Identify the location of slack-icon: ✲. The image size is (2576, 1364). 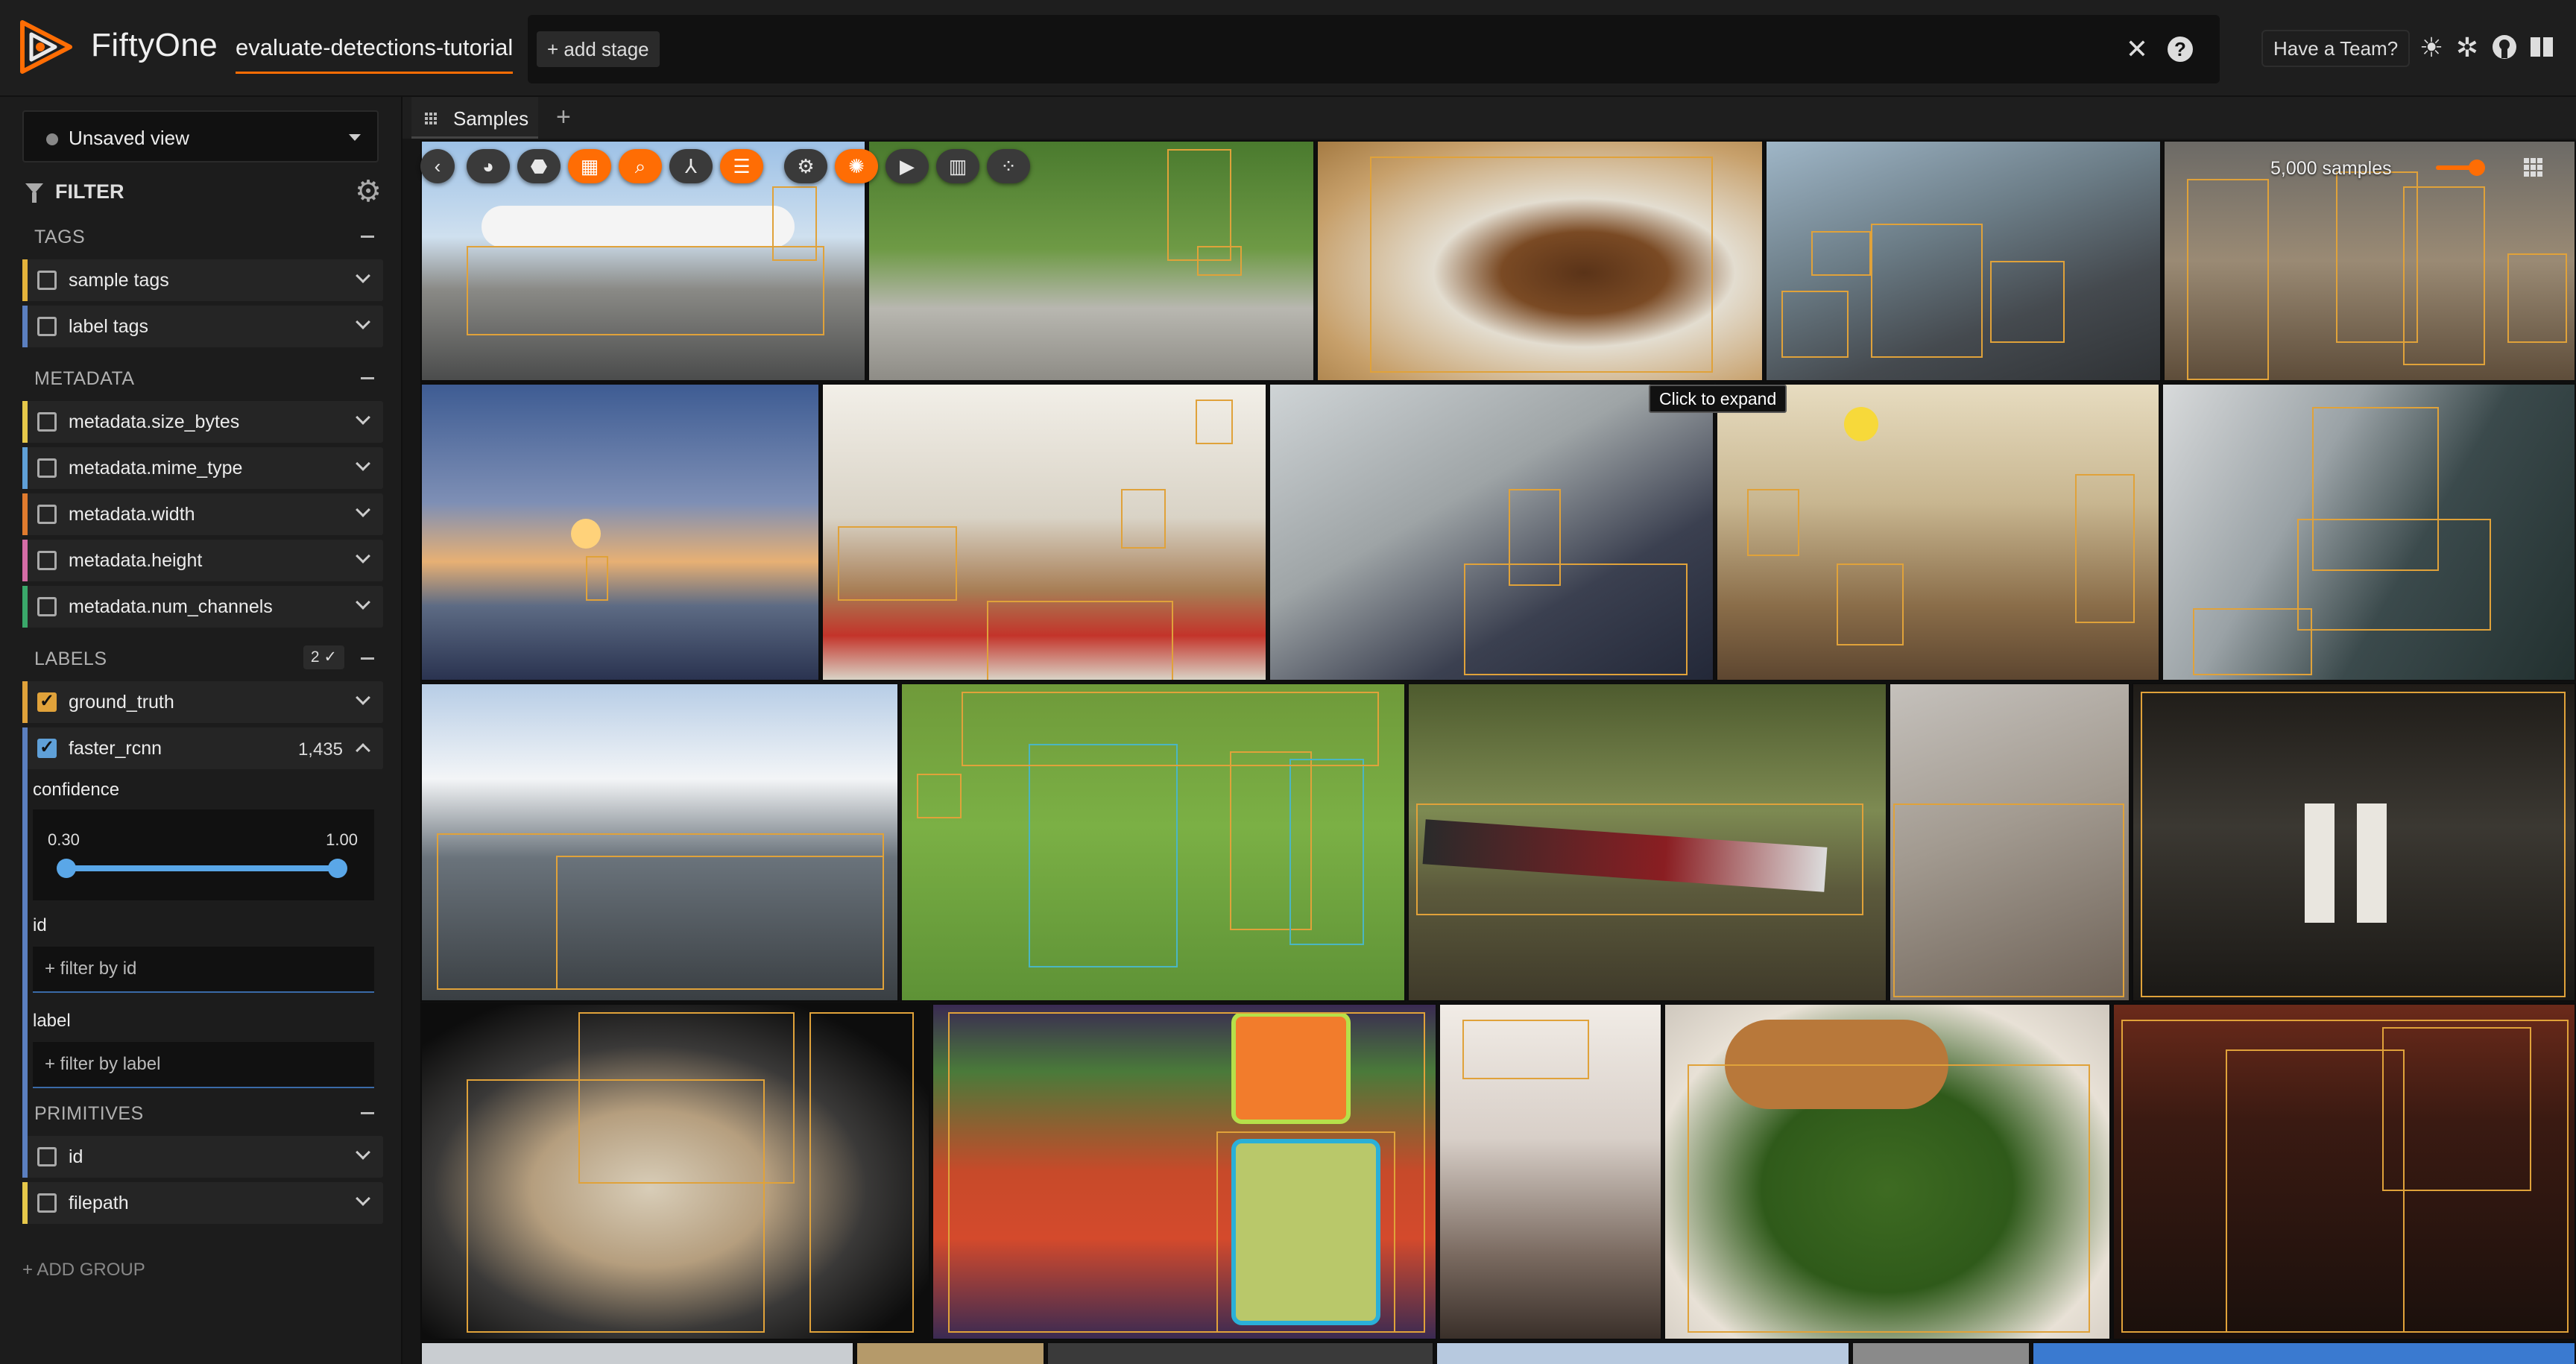
(2467, 48).